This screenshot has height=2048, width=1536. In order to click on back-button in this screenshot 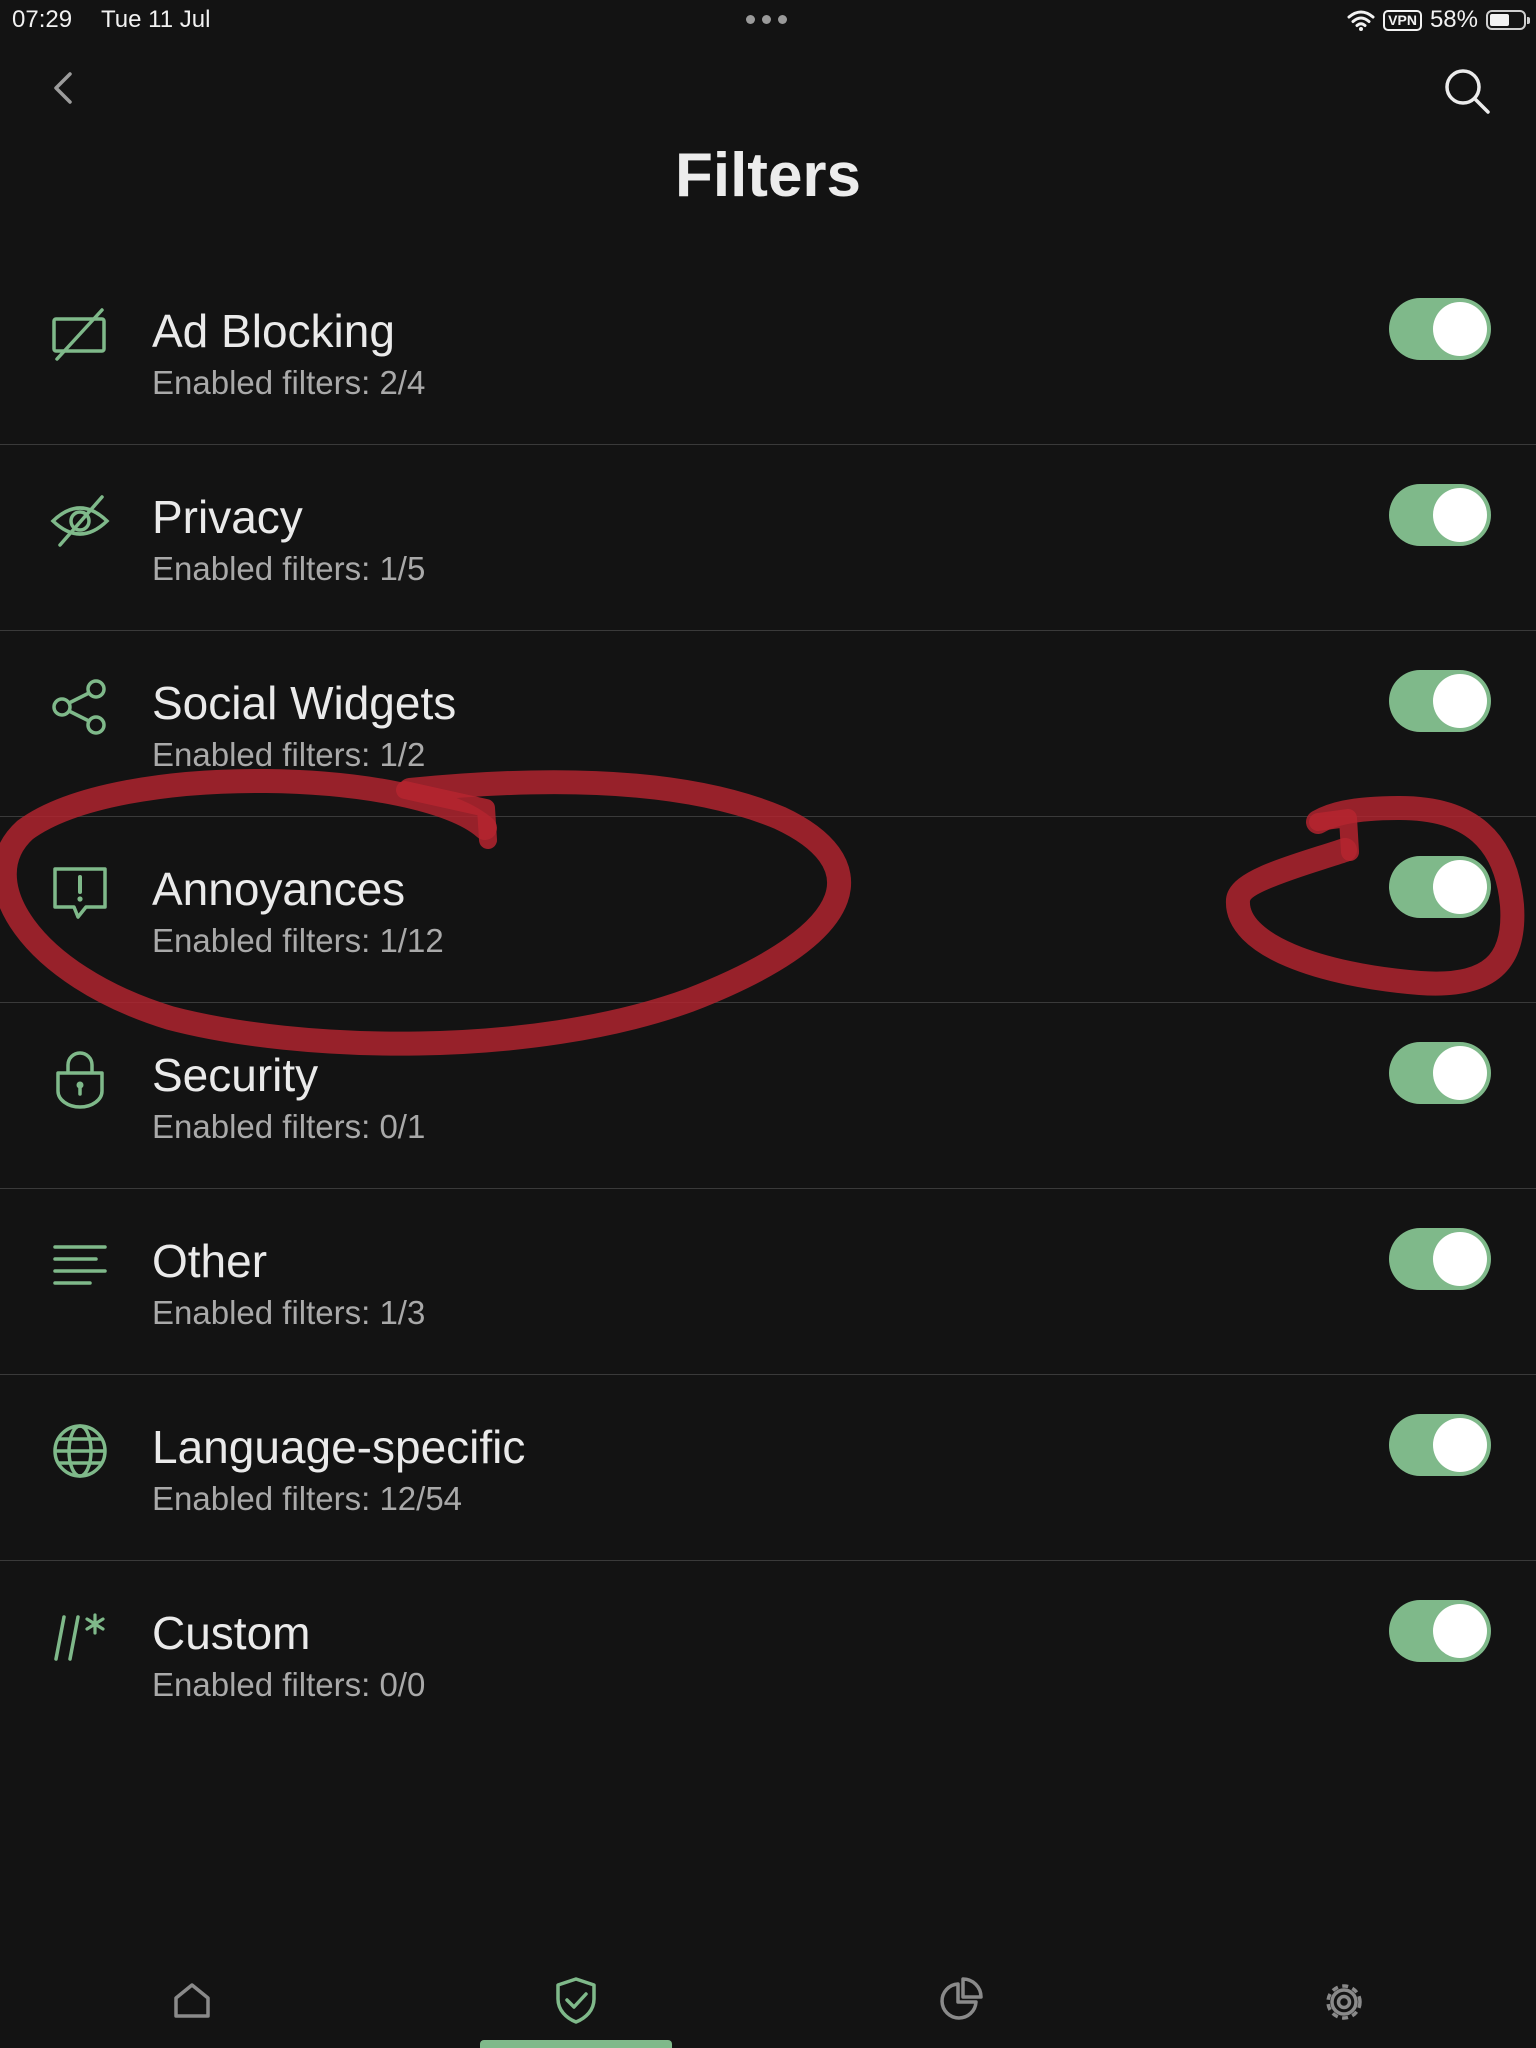, I will do `click(62, 88)`.